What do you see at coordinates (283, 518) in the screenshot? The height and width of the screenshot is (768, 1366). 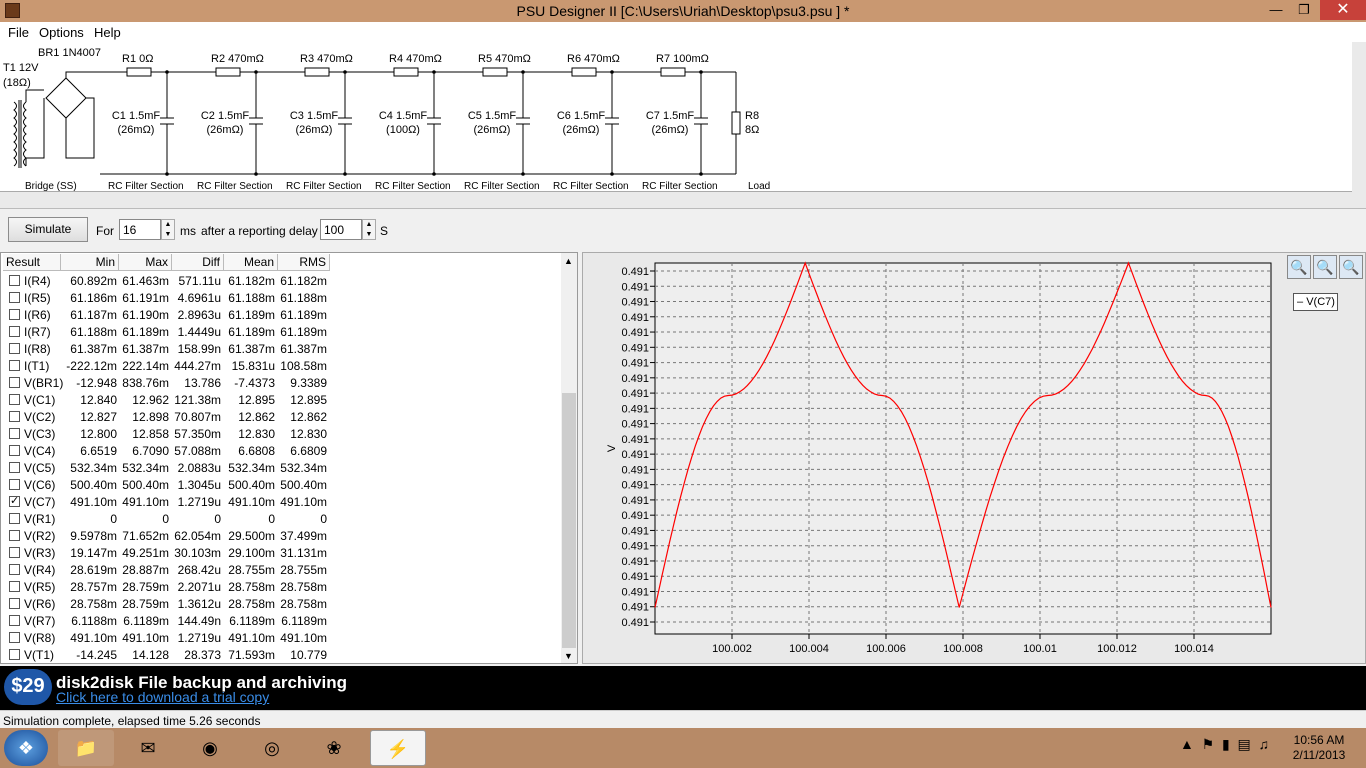 I see `table-row: V(R1) 0 0 0 0 0` at bounding box center [283, 518].